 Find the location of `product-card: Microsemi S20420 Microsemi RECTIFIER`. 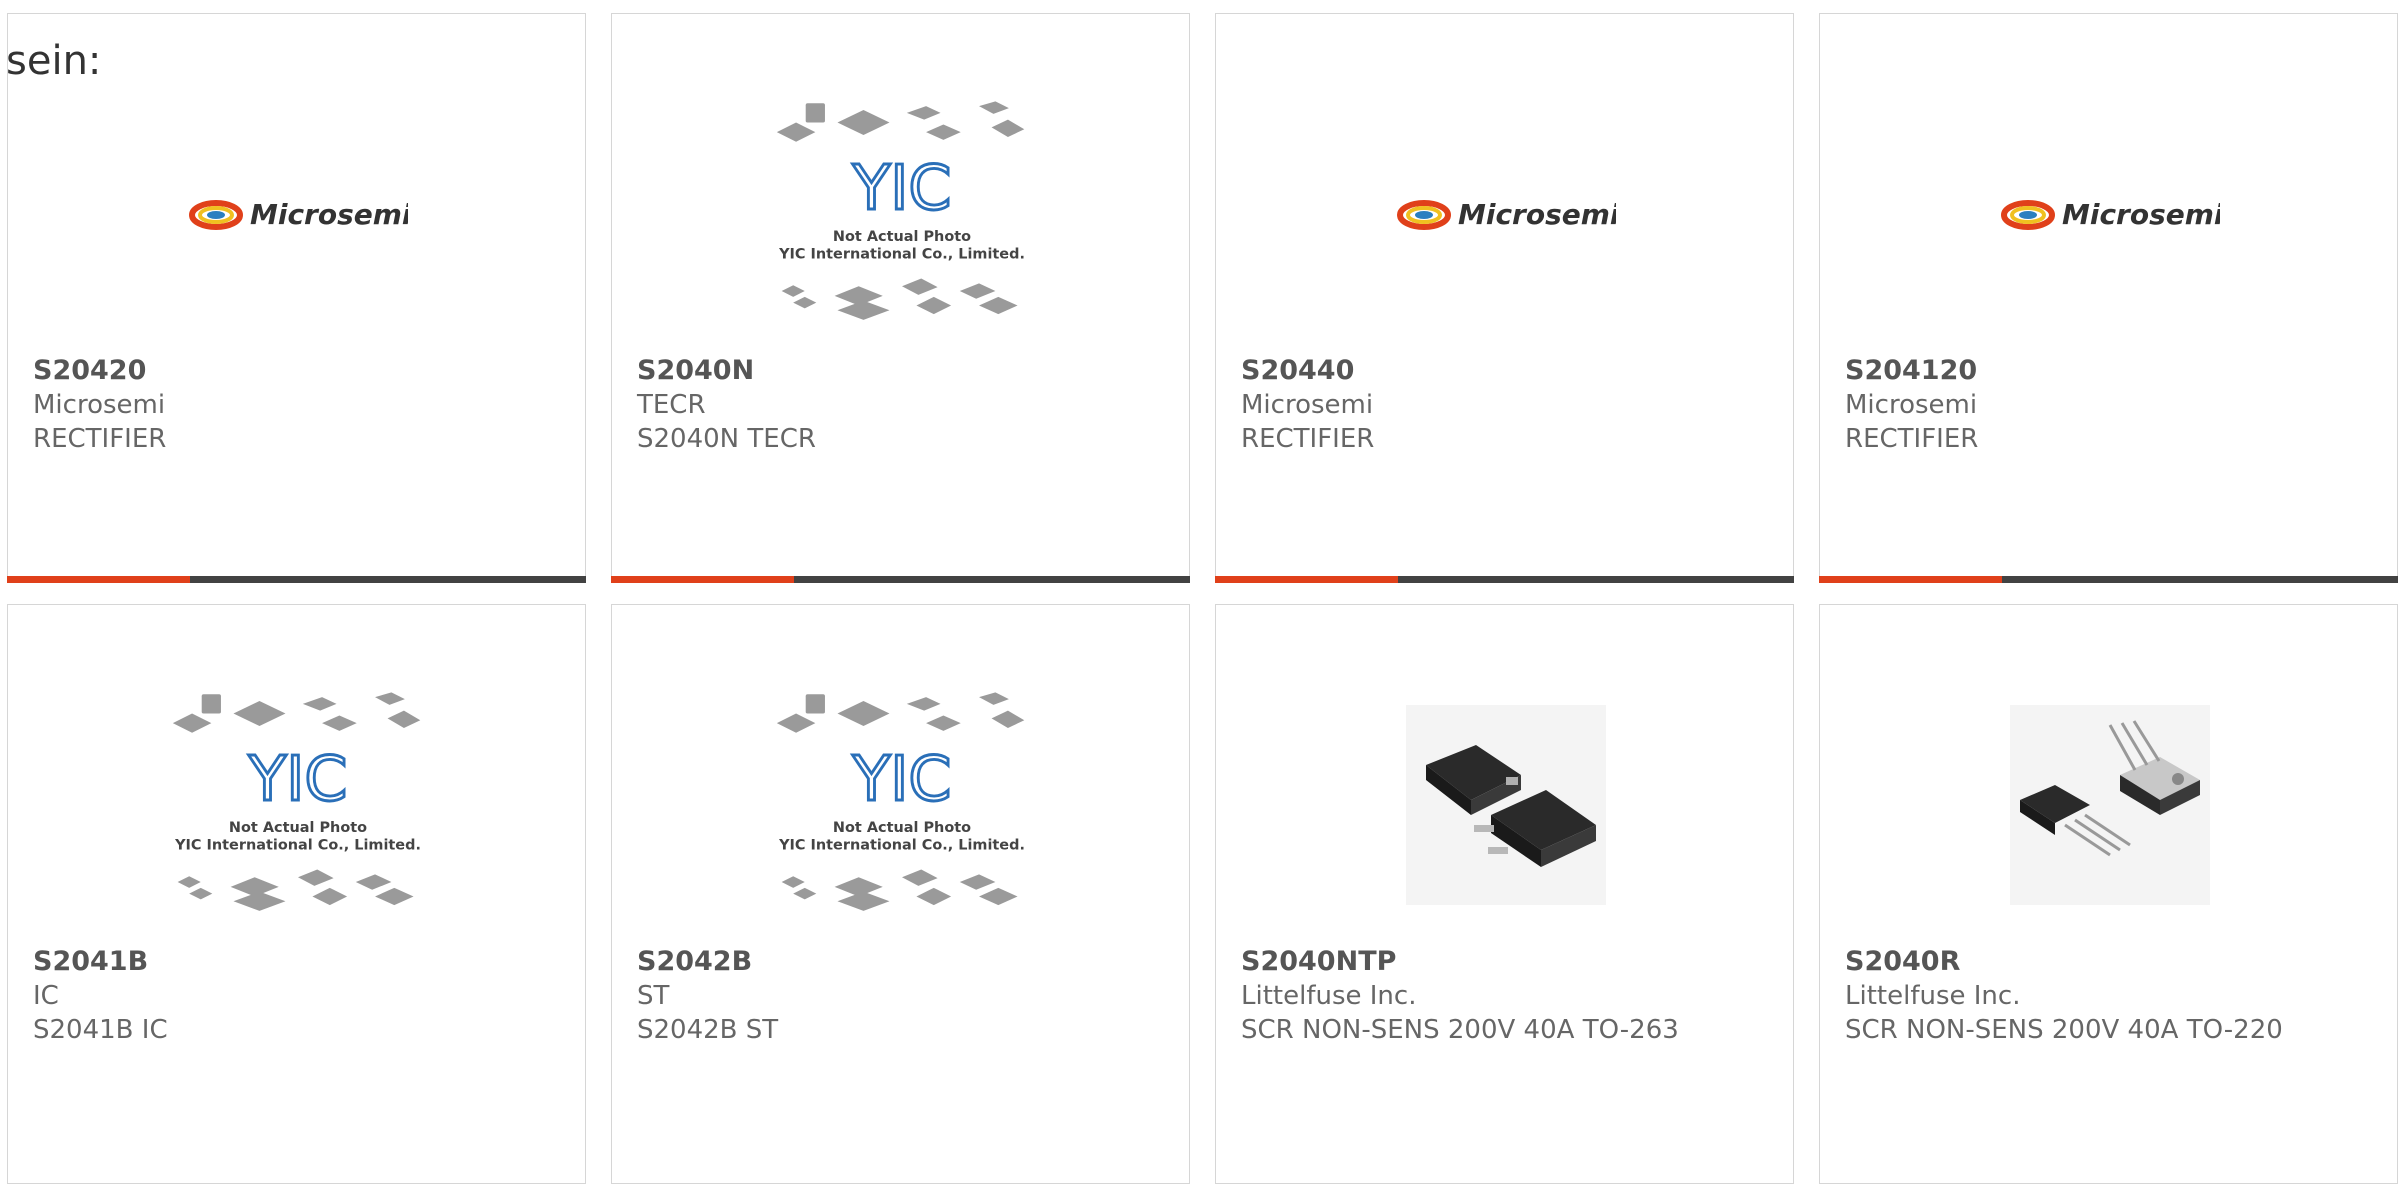

product-card: Microsemi S20420 Microsemi RECTIFIER is located at coordinates (296, 298).